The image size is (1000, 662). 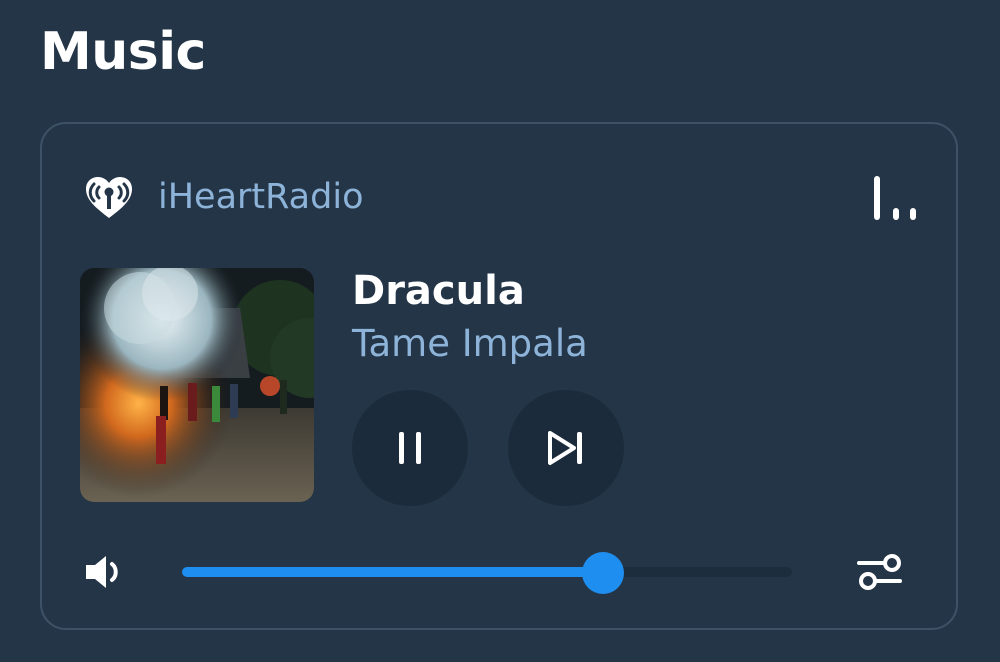 I want to click on track-artist: Tame Impala, so click(x=470, y=343).